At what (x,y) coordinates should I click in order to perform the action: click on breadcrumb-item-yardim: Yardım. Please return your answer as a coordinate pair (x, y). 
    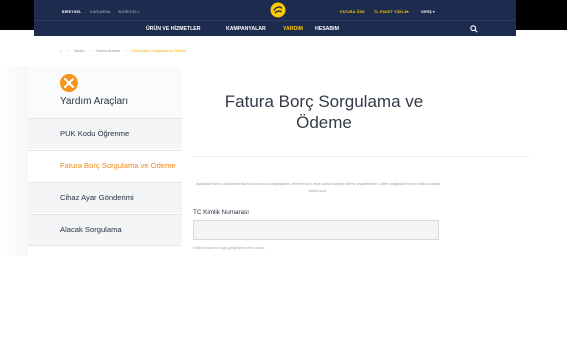
    Looking at the image, I should click on (78, 51).